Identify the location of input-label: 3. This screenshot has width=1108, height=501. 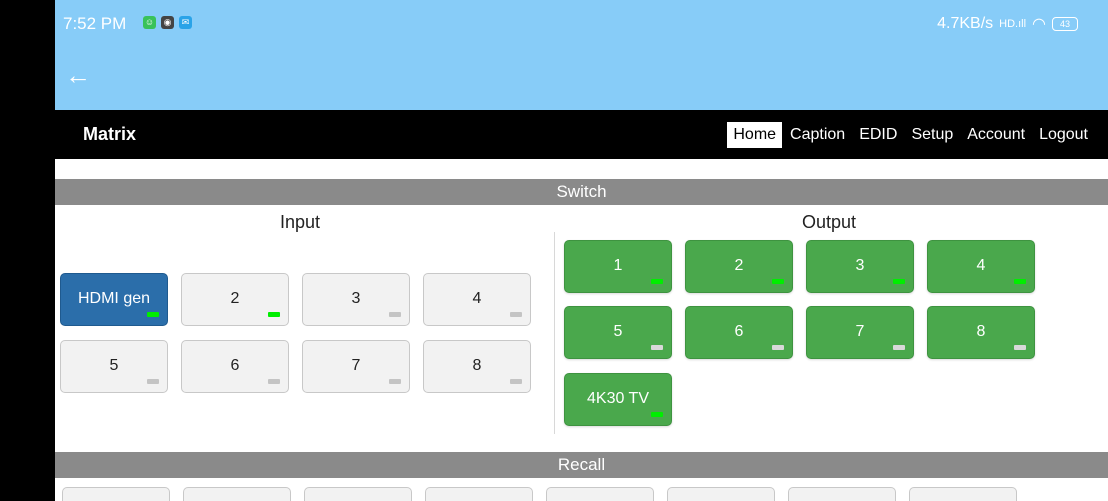
(356, 298).